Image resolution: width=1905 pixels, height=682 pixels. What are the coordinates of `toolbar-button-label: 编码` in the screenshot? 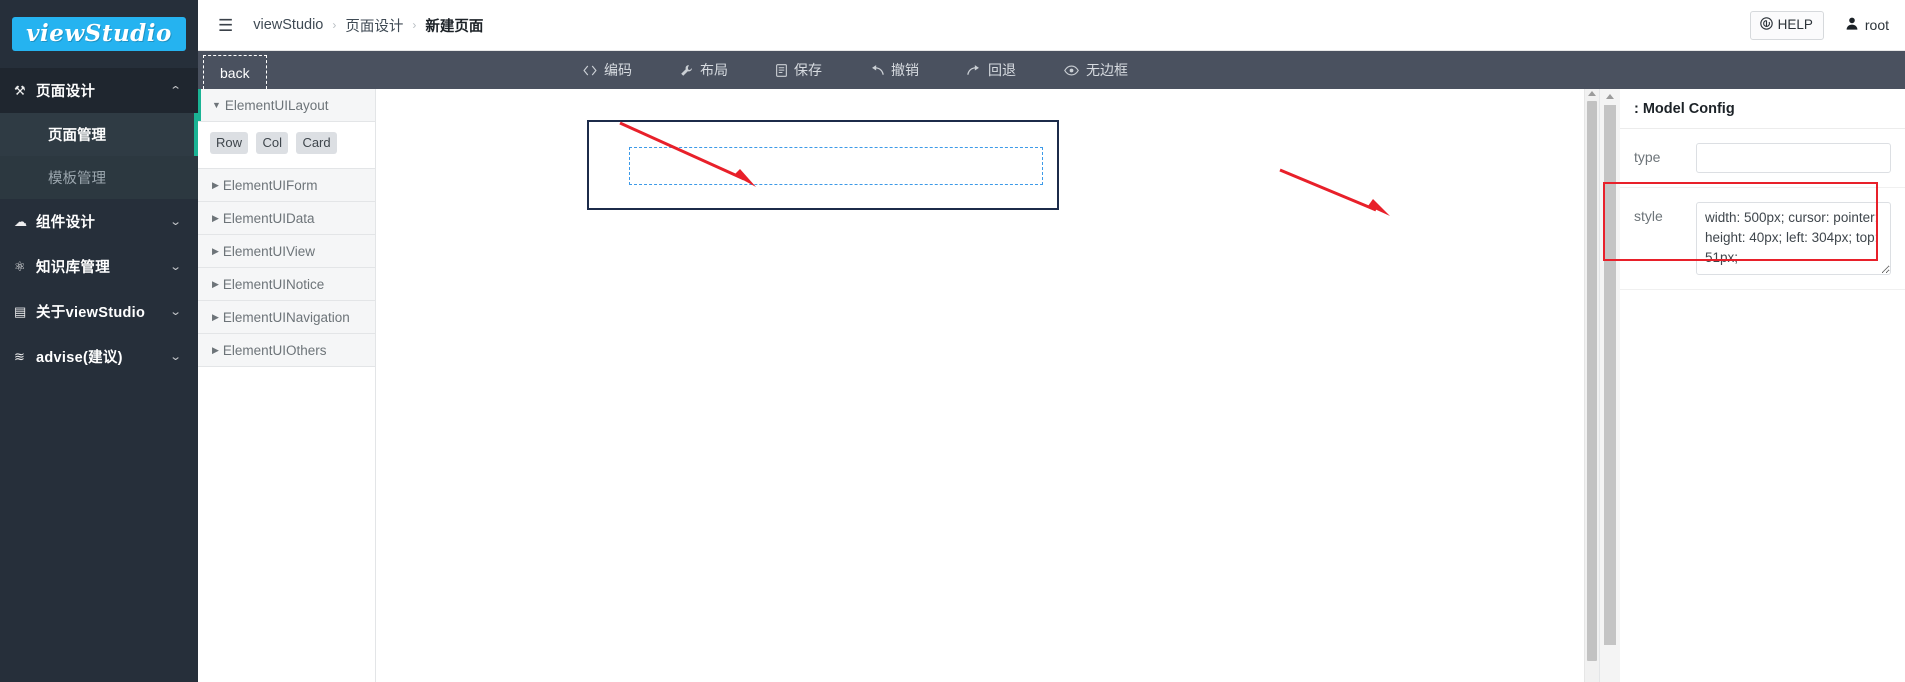 It's located at (618, 70).